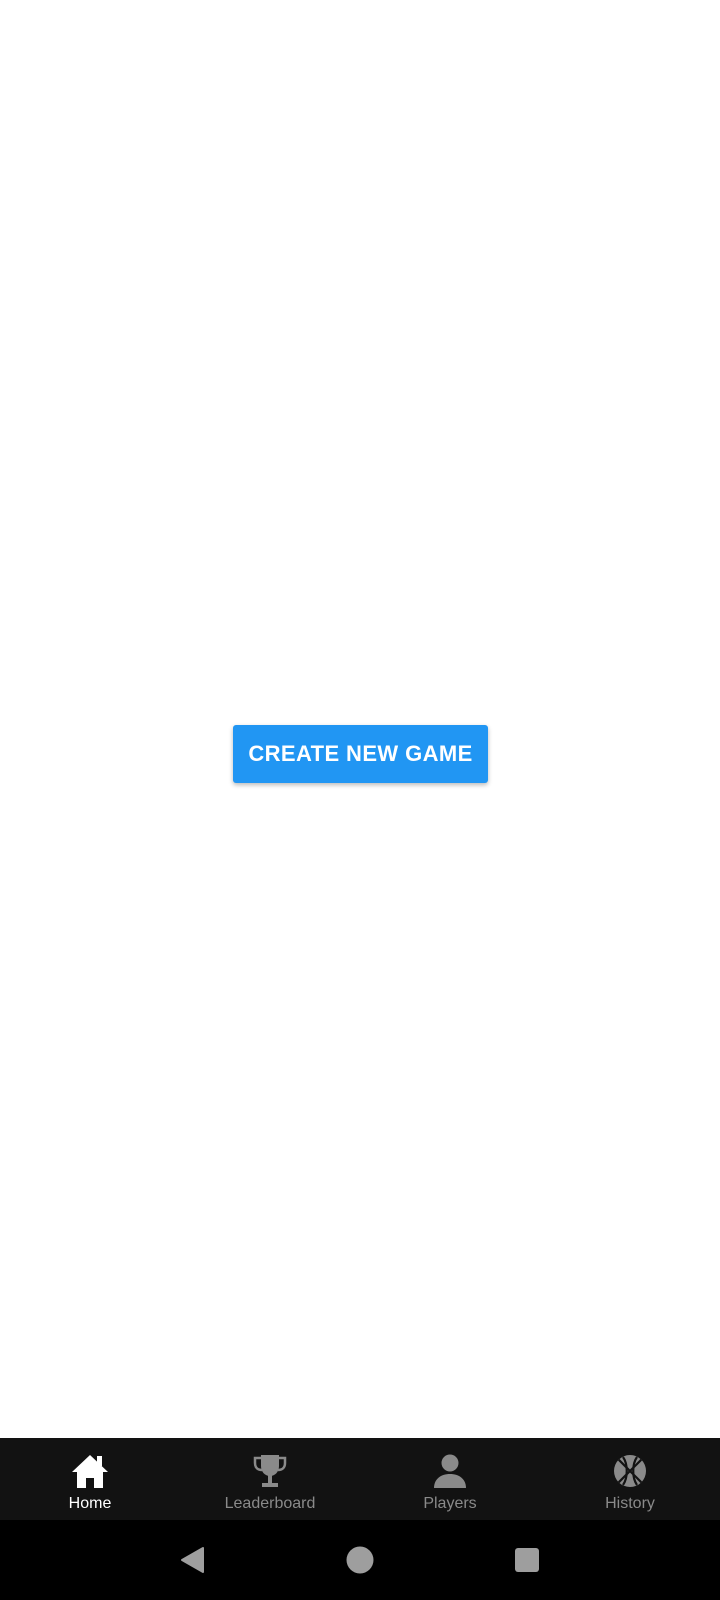 The image size is (720, 1600). What do you see at coordinates (527, 1560) in the screenshot?
I see `recents-icon` at bounding box center [527, 1560].